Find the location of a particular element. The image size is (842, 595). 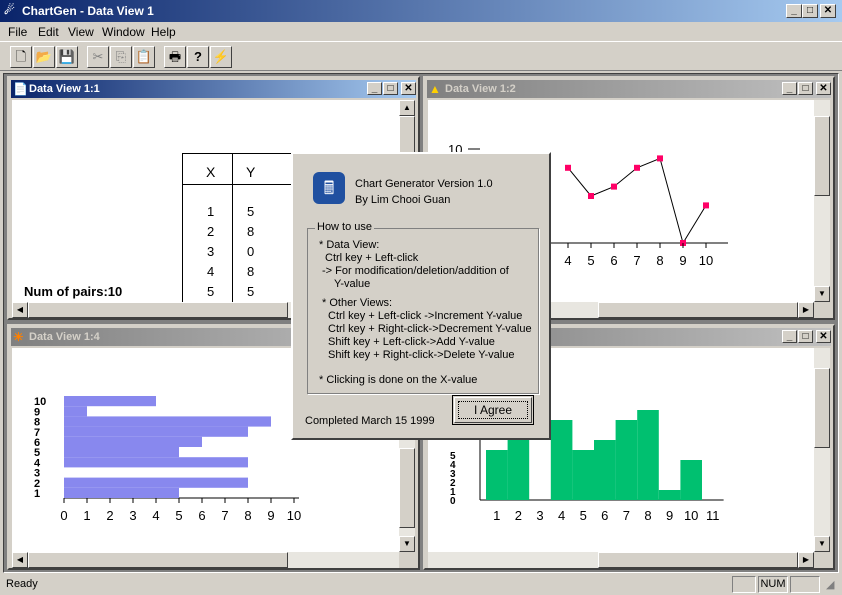

dialog-title: Chart Generator Version 1.0 is located at coordinates (424, 184).